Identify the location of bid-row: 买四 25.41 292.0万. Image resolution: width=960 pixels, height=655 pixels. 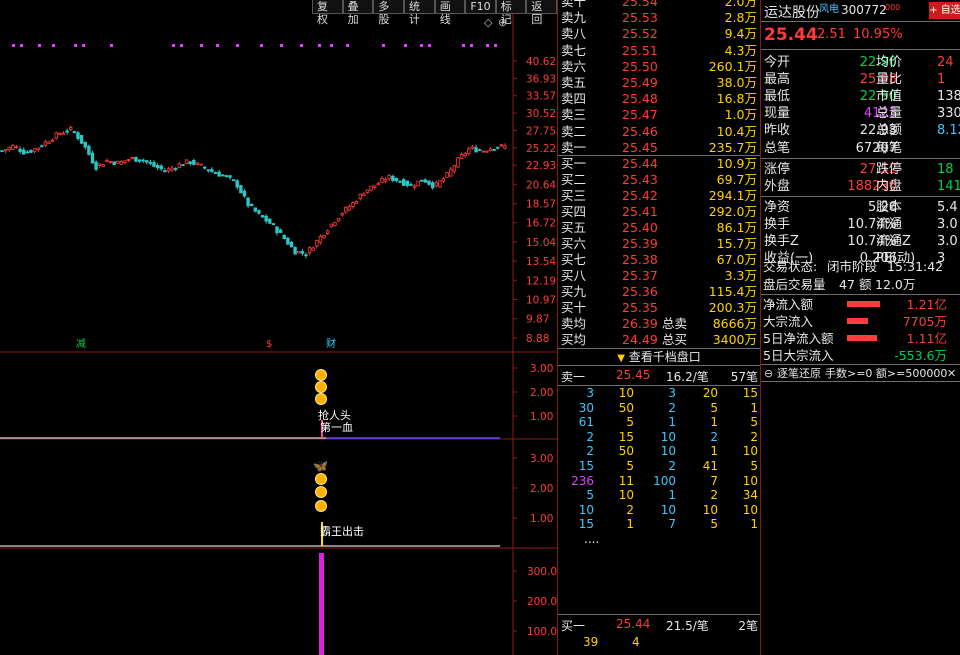
(658, 212).